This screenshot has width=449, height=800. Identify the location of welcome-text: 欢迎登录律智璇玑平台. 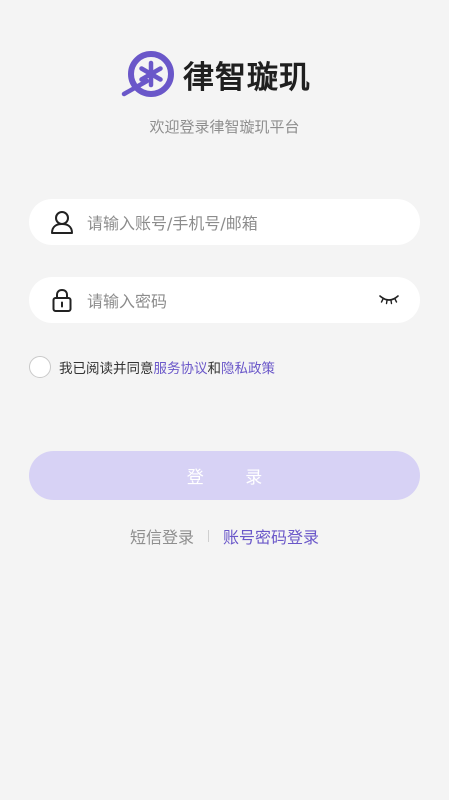
(224, 127).